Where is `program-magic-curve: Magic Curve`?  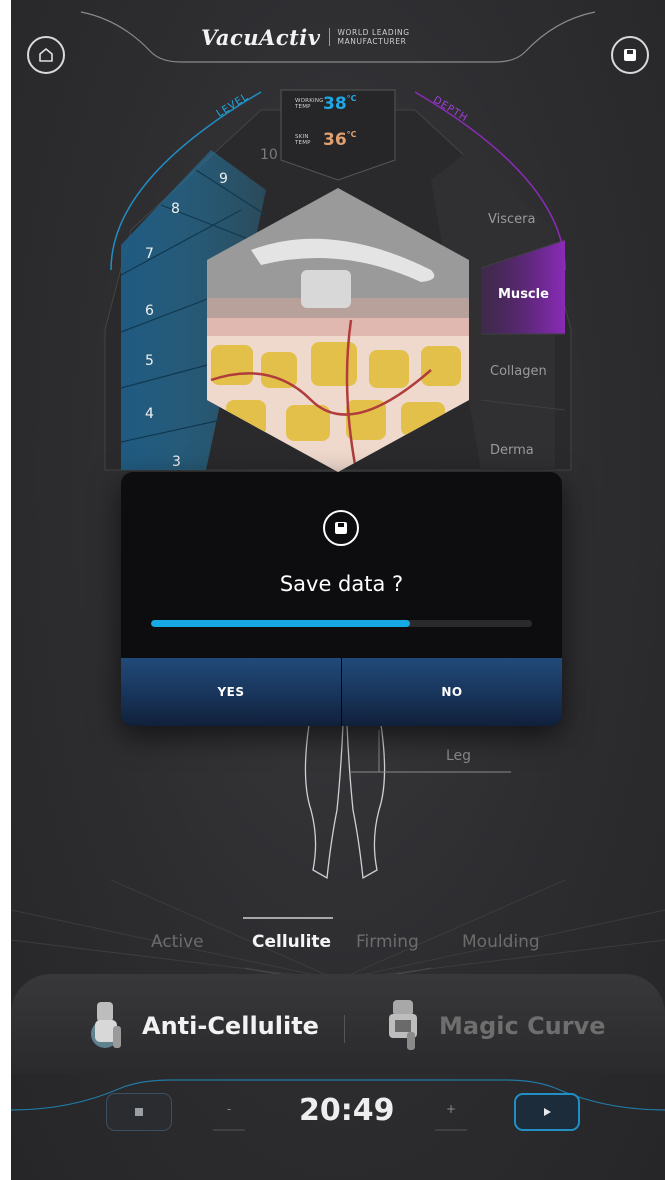 program-magic-curve: Magic Curve is located at coordinates (522, 1026).